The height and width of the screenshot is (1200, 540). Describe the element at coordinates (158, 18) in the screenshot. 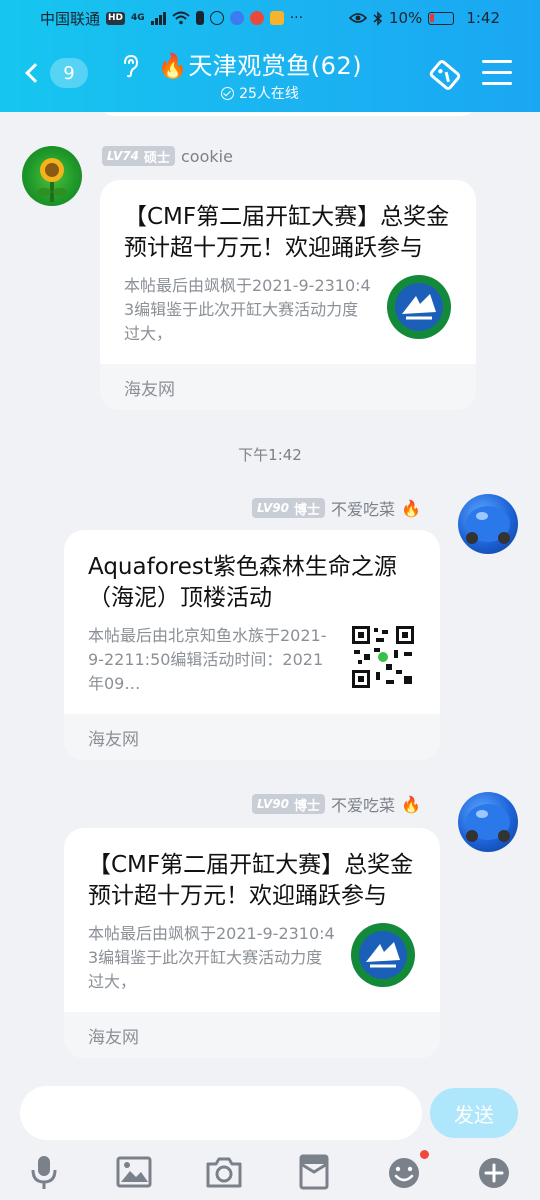

I see `signal-icon` at that location.